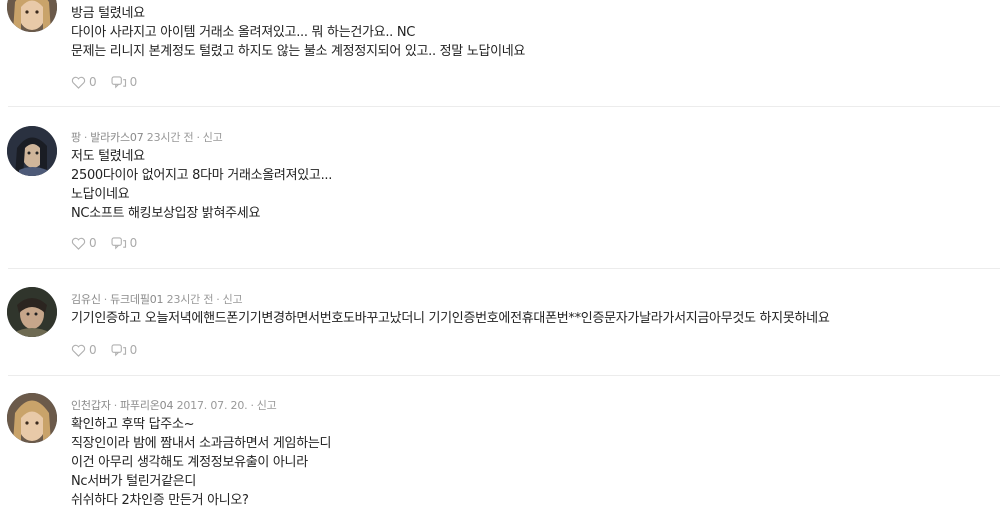  I want to click on comment-meta: 인천갑자 · 파푸리온04 2017. 07. 20. · 신고, so click(174, 405).